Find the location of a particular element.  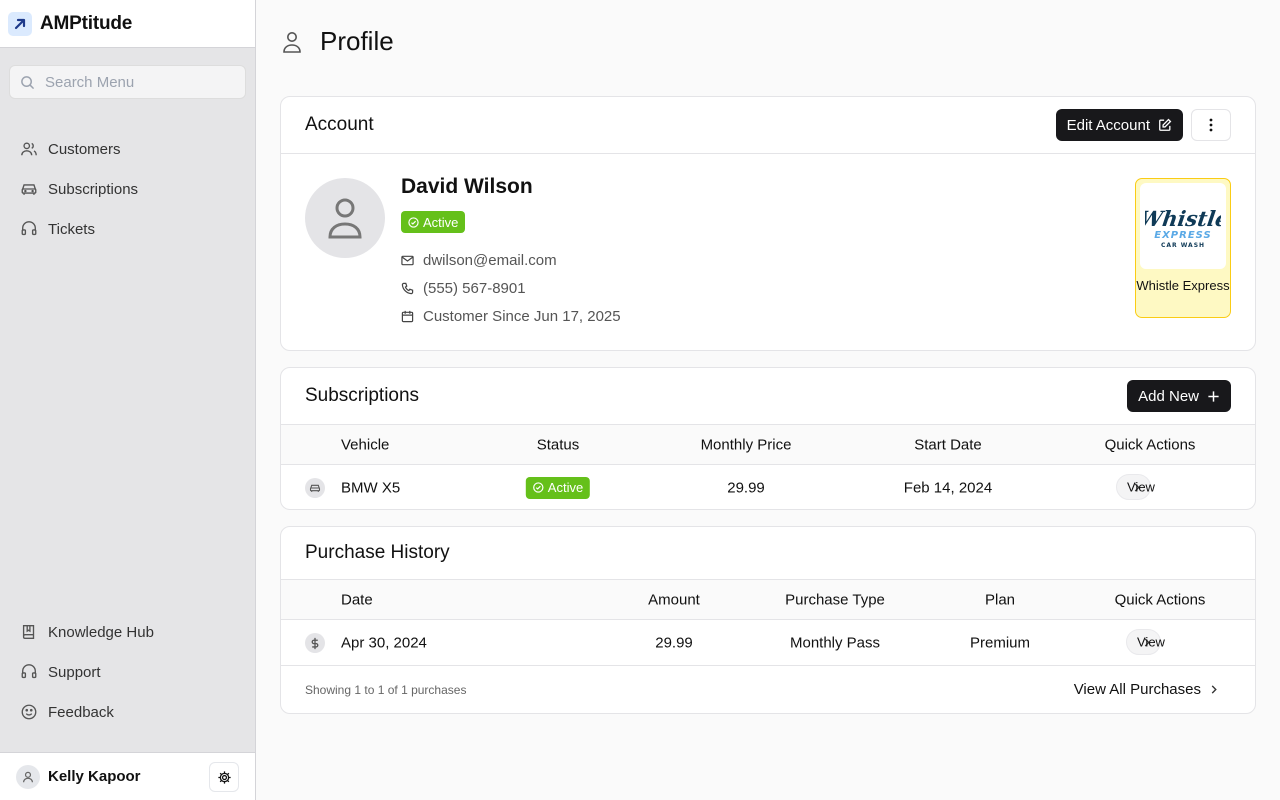

users-icon is located at coordinates (29, 149).